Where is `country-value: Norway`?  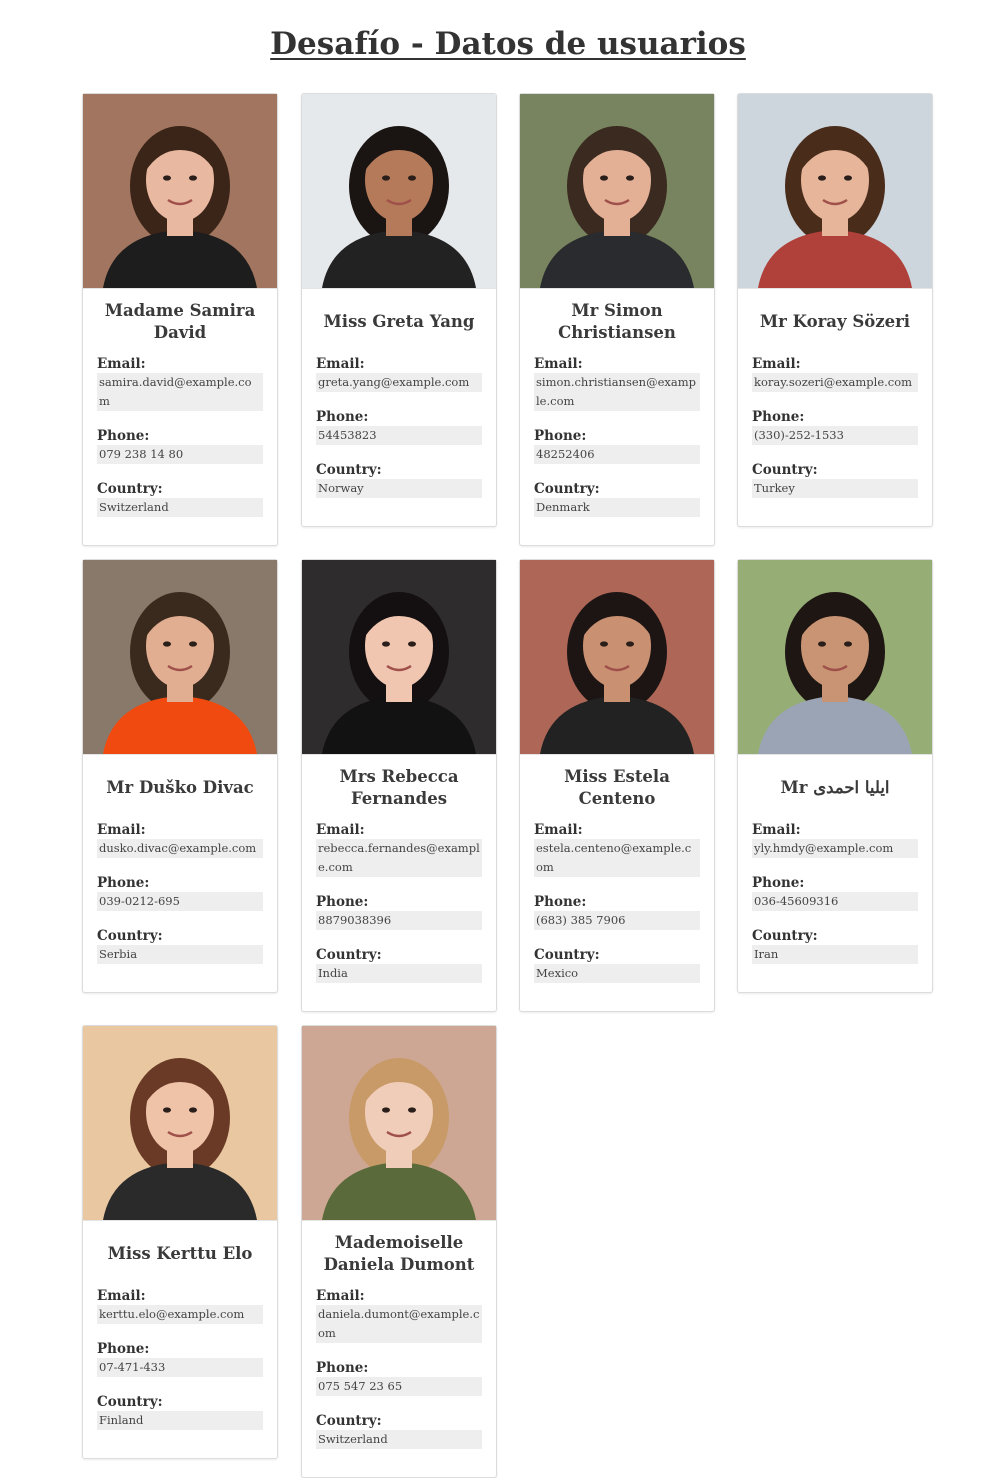
country-value: Norway is located at coordinates (399, 488).